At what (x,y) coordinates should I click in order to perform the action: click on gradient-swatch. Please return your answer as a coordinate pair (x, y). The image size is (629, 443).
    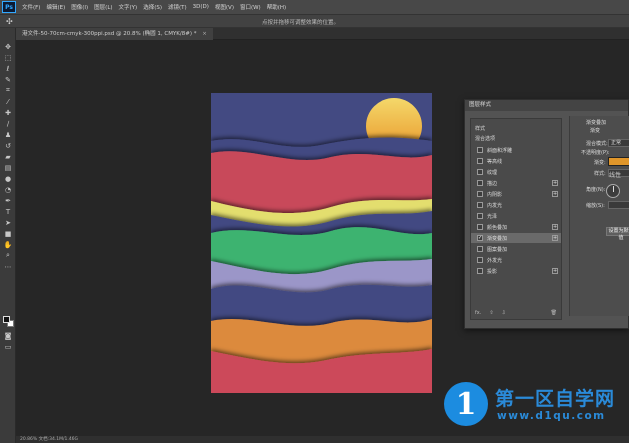
    Looking at the image, I should click on (618, 161).